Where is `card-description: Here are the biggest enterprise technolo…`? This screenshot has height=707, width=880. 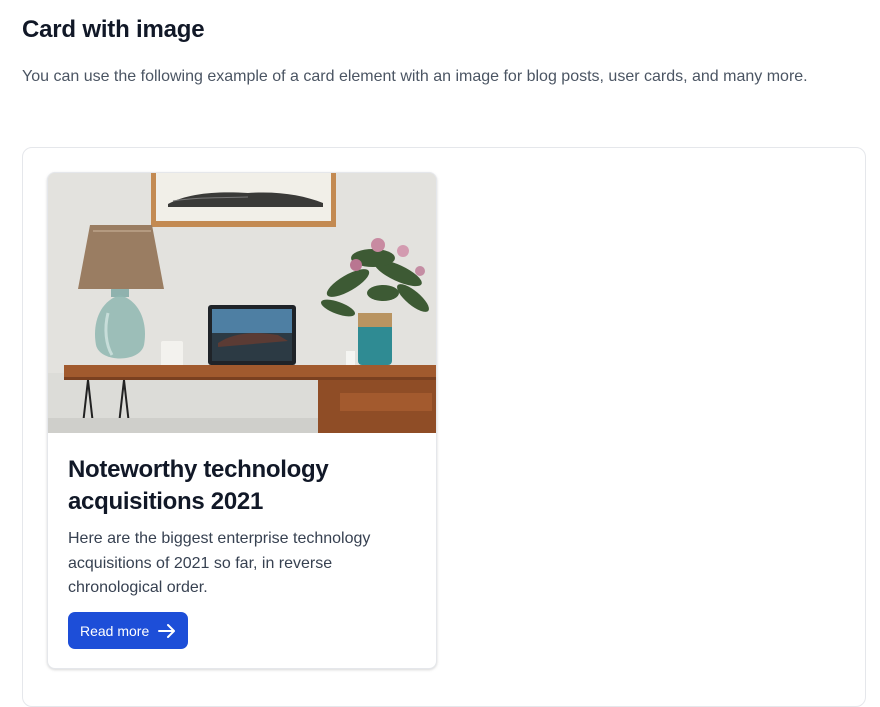 card-description: Here are the biggest enterprise technolo… is located at coordinates (219, 563).